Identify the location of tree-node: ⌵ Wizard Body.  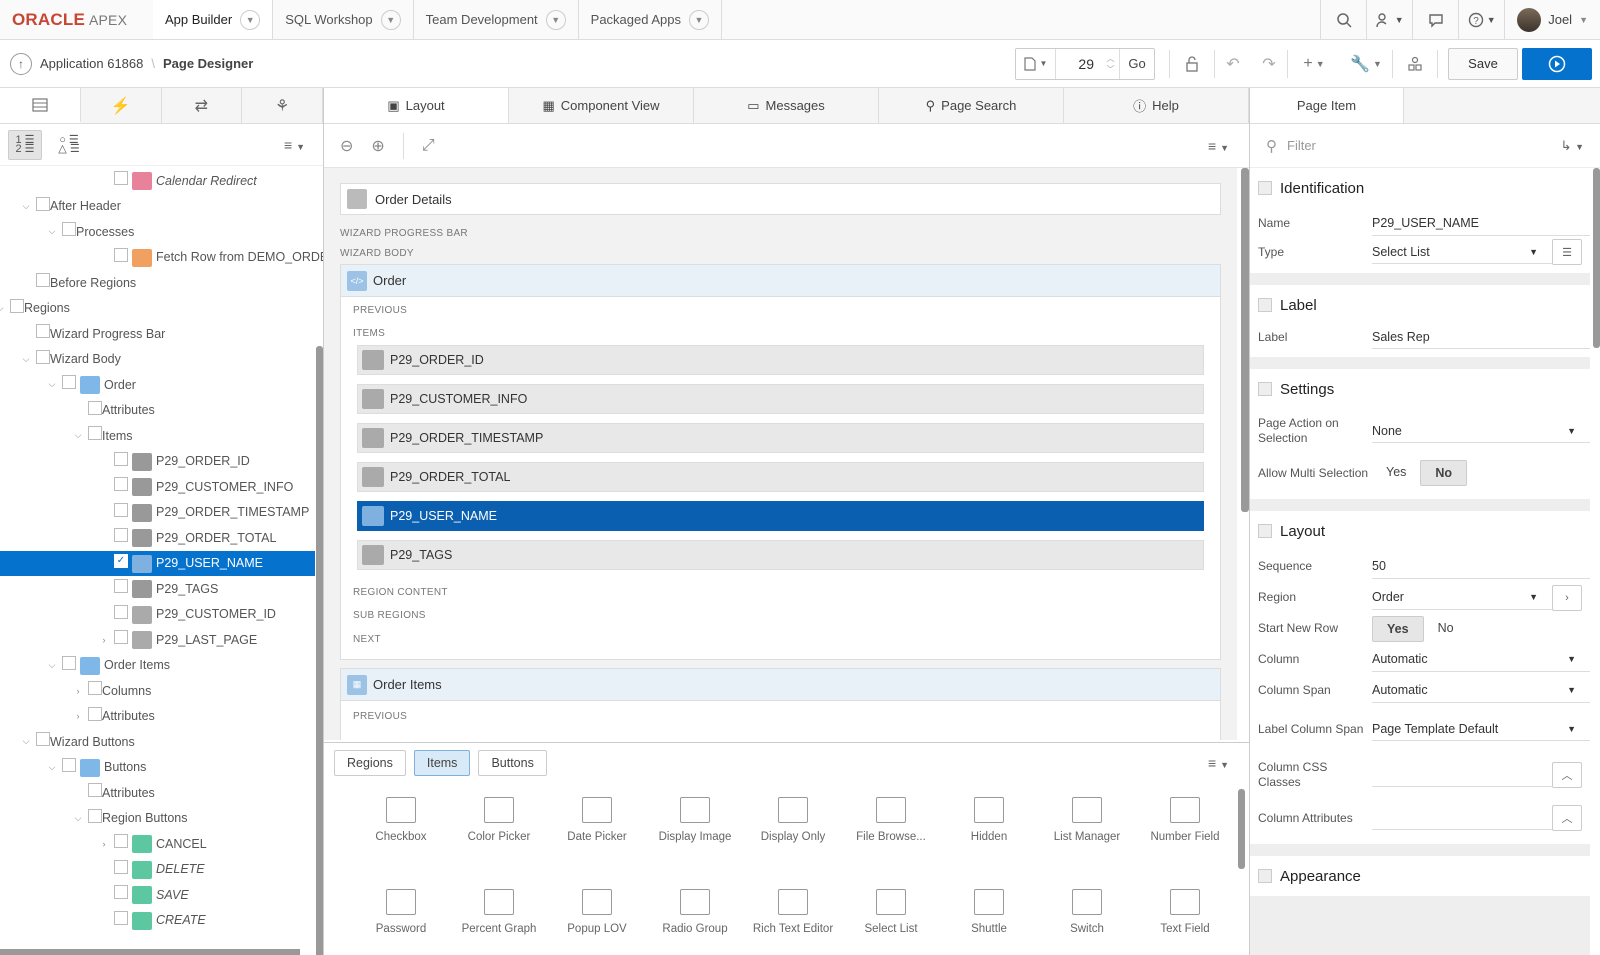
(157, 360).